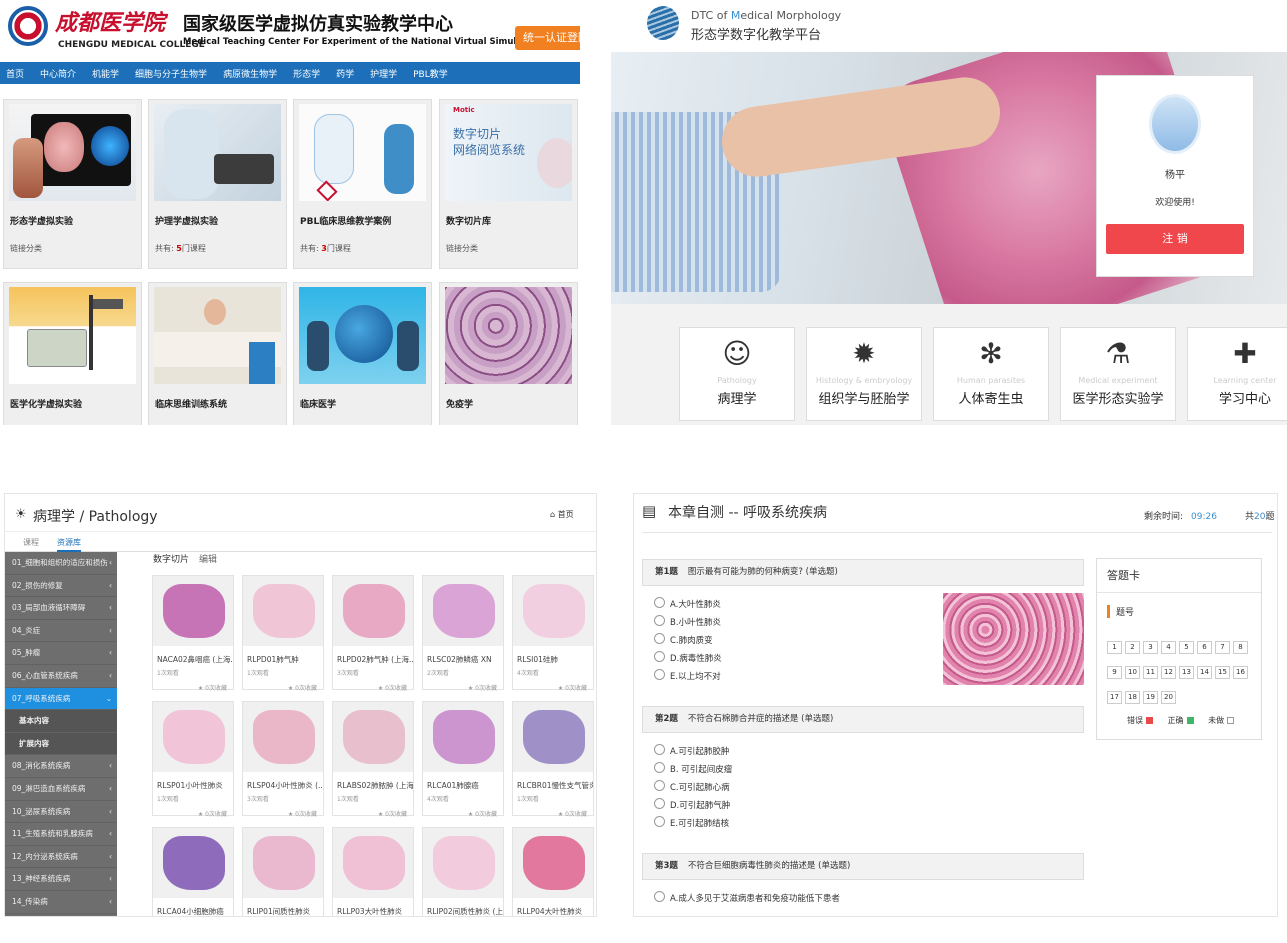 The height and width of the screenshot is (943, 1287). I want to click on sidebar-item: 11_生殖系统和乳腺疾病, so click(61, 834).